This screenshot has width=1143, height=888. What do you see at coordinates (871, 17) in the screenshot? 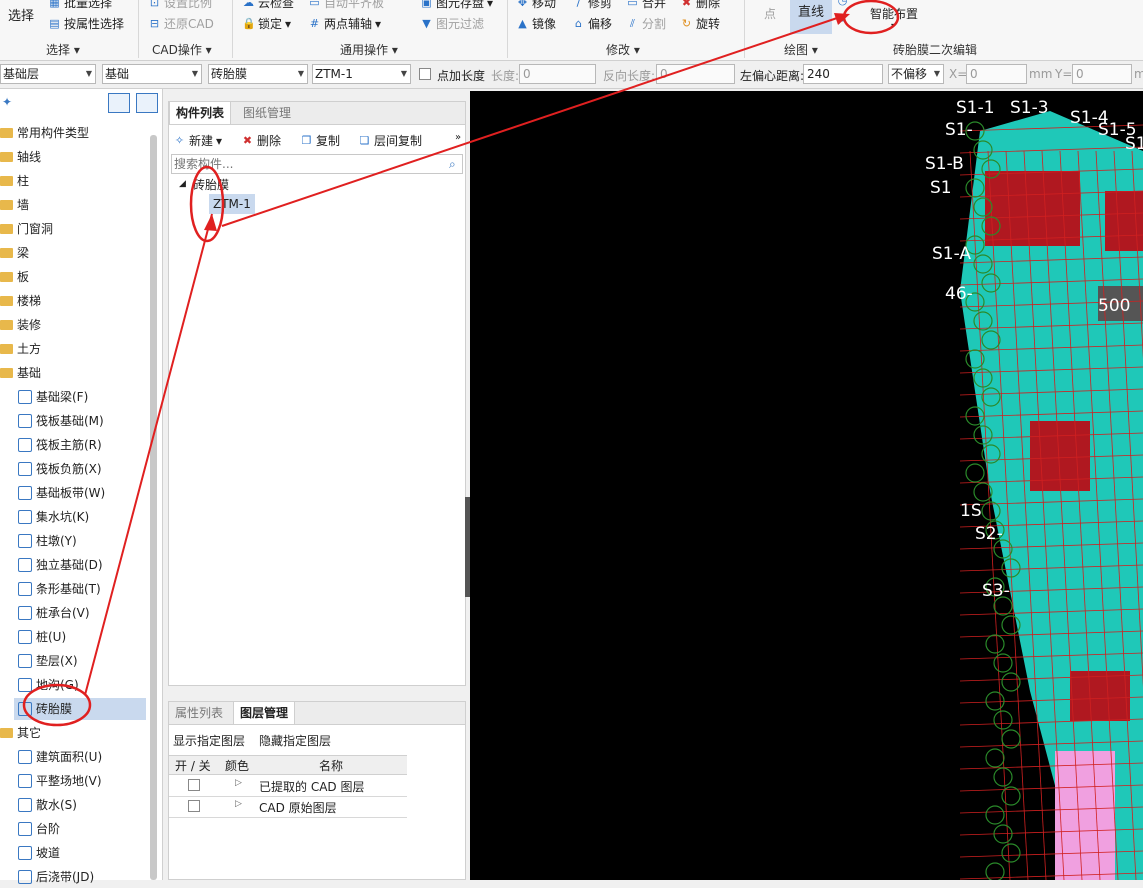
I see `callout-smart-layout` at bounding box center [871, 17].